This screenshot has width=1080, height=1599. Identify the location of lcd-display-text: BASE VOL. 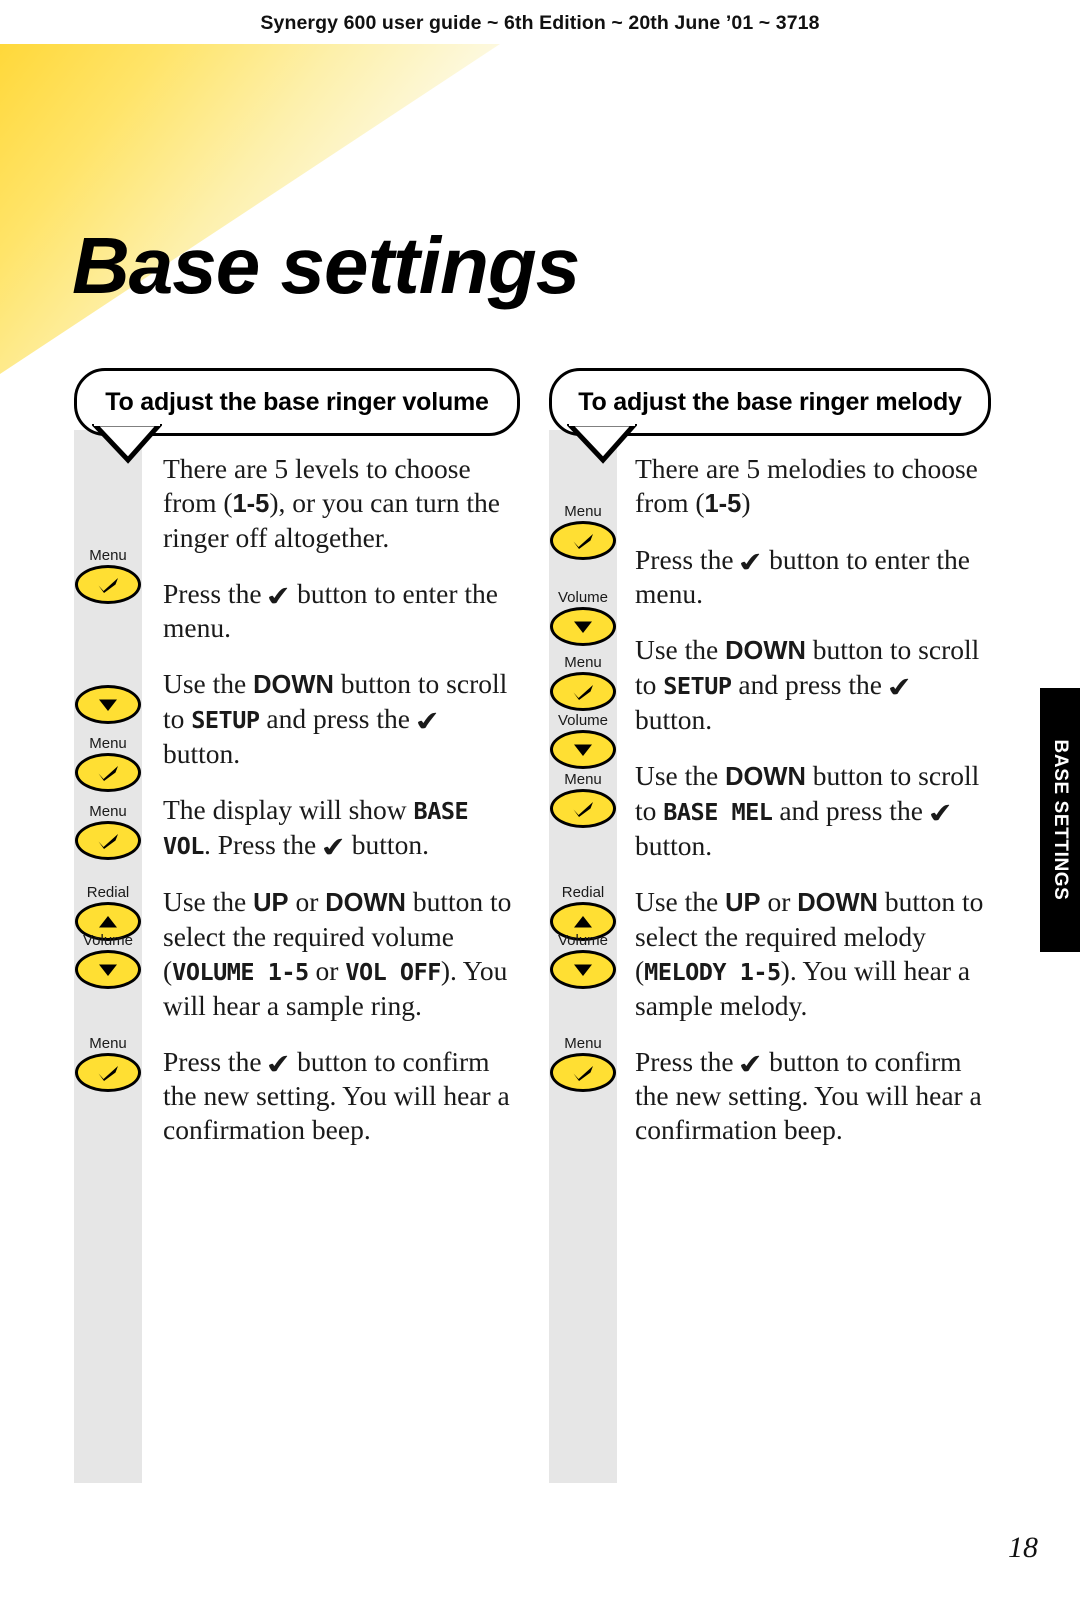
(316, 828).